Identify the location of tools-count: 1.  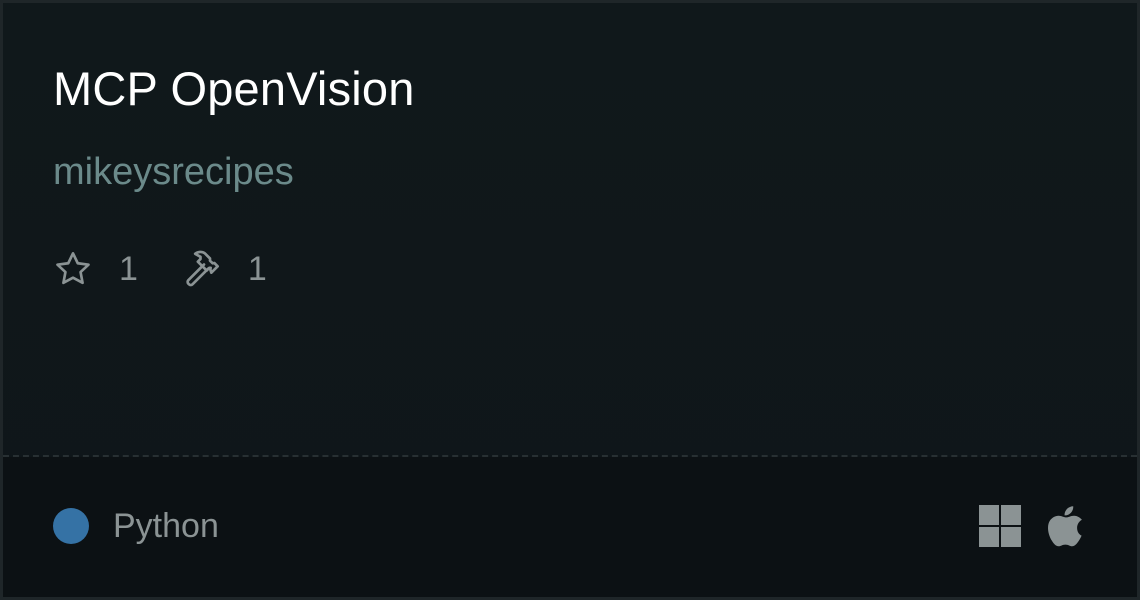
(257, 268).